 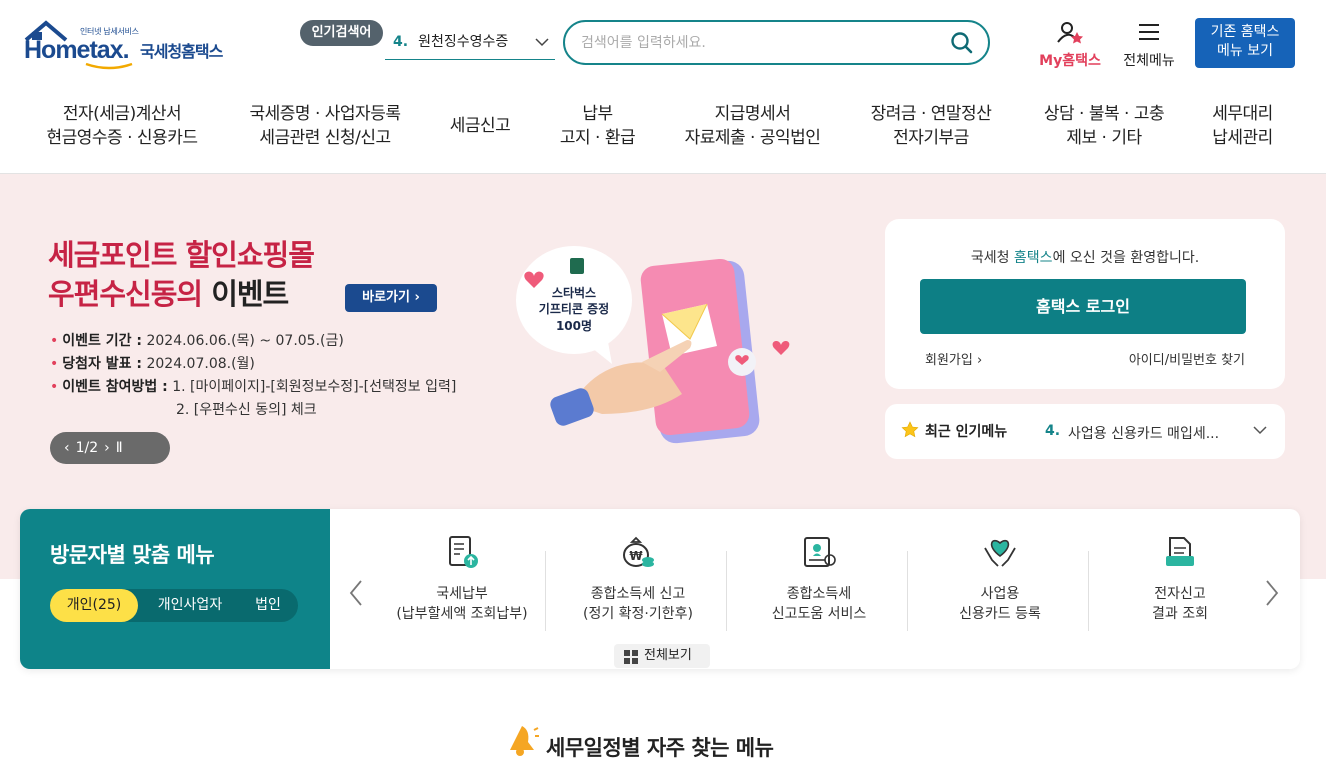 What do you see at coordinates (245, 294) in the screenshot?
I see `event-title-line2-black: 이벤트` at bounding box center [245, 294].